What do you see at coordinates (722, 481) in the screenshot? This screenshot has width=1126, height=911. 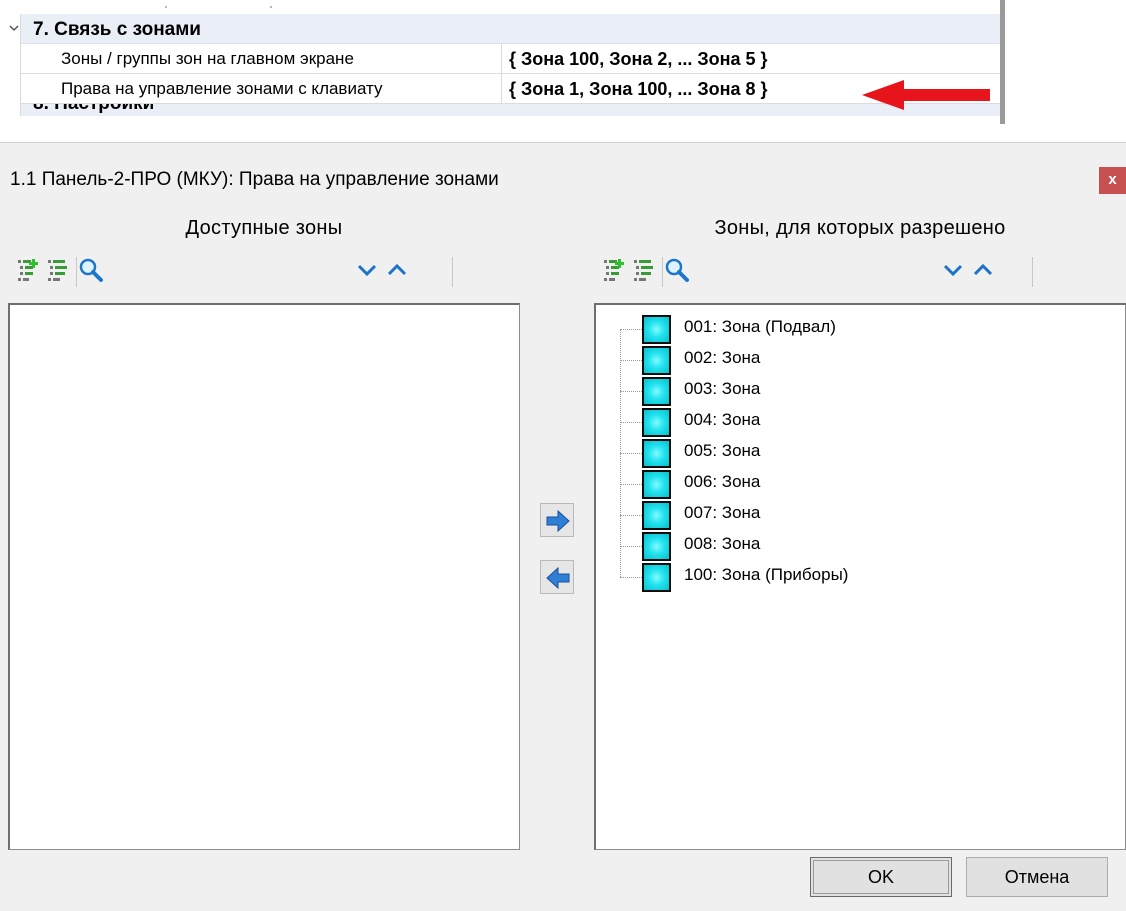 I see `zone-label: 006: Зона` at bounding box center [722, 481].